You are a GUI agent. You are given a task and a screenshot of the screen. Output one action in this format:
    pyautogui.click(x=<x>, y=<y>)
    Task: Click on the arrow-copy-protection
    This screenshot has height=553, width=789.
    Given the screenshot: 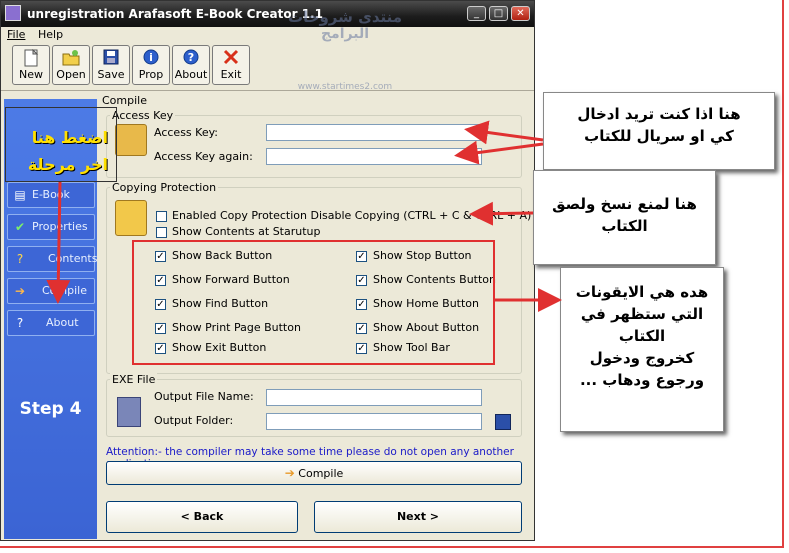 What is the action you would take?
    pyautogui.click(x=501, y=213)
    